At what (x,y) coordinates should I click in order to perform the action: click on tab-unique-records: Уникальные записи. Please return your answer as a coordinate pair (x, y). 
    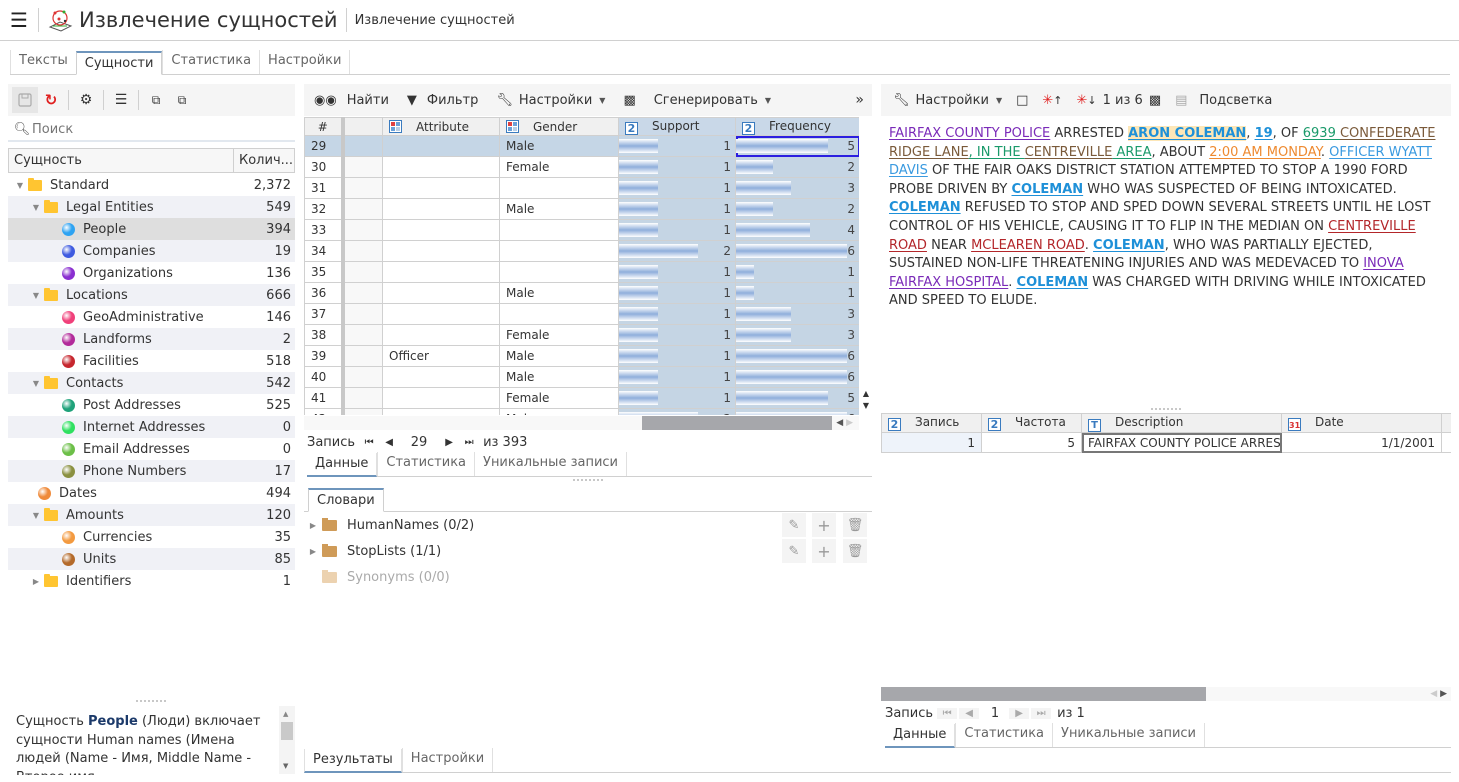
    Looking at the image, I should click on (550, 464).